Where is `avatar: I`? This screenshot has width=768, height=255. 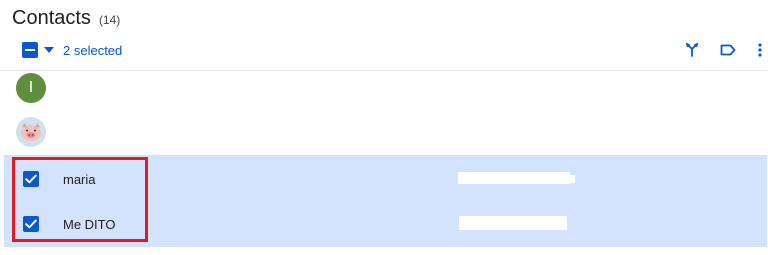 avatar: I is located at coordinates (31, 88).